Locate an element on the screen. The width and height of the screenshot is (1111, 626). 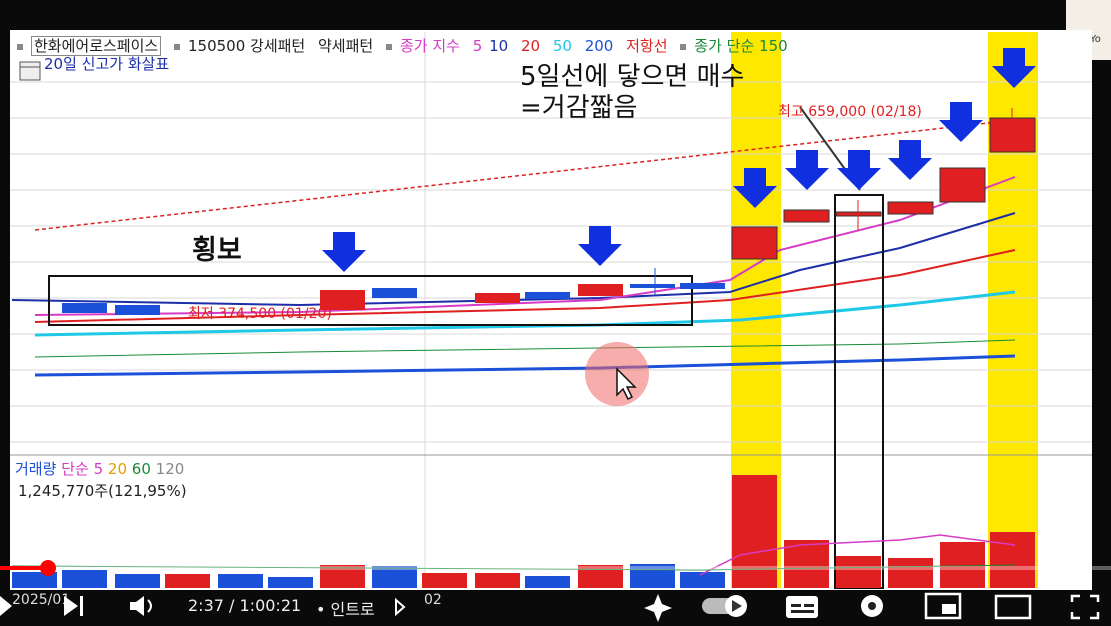
calendar-icon is located at coordinates (30, 71).